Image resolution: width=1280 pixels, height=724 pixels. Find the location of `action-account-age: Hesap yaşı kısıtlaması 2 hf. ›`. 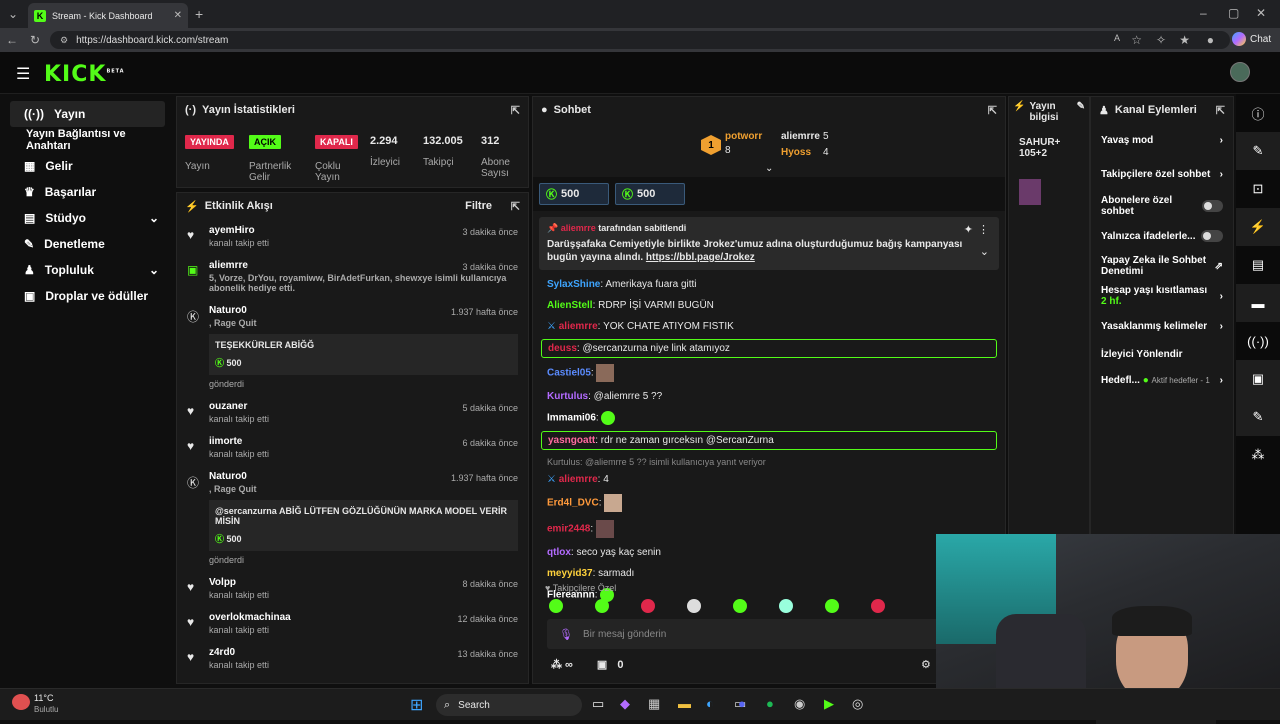

action-account-age: Hesap yaşı kısıtlaması 2 hf. › is located at coordinates (1162, 296).